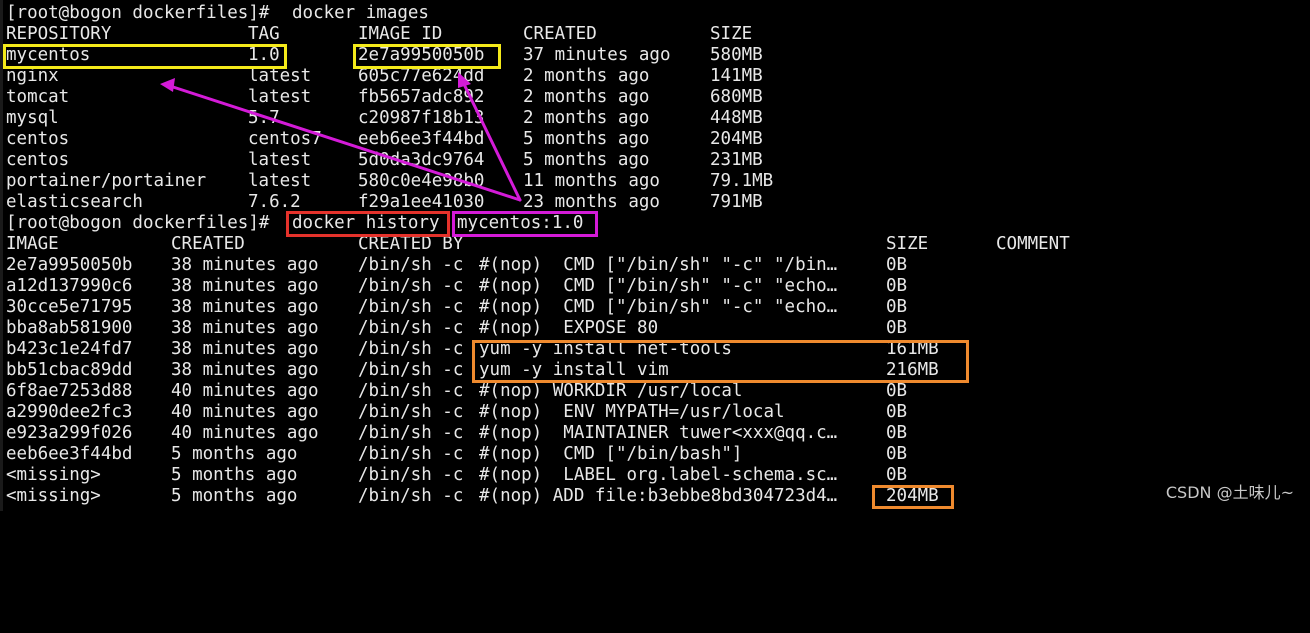 The height and width of the screenshot is (633, 1310). I want to click on arrow-to-repository, so click(345, 143).